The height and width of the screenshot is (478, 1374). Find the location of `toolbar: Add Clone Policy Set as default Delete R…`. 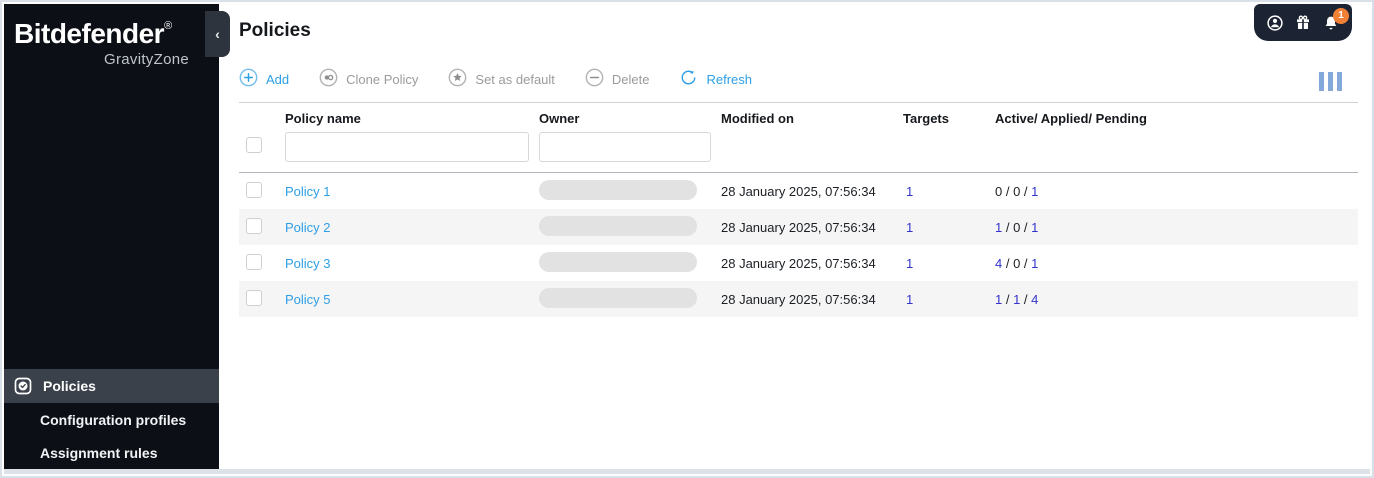

toolbar: Add Clone Policy Set as default Delete R… is located at coordinates (804, 79).